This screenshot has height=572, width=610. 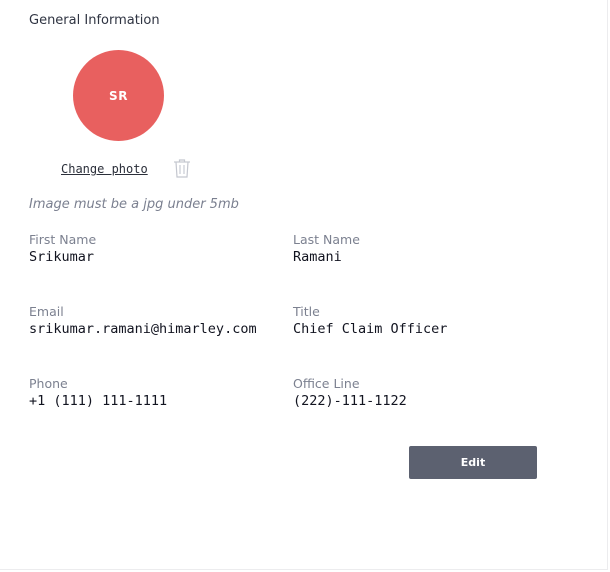 What do you see at coordinates (473, 462) in the screenshot?
I see `edit-button: Edit` at bounding box center [473, 462].